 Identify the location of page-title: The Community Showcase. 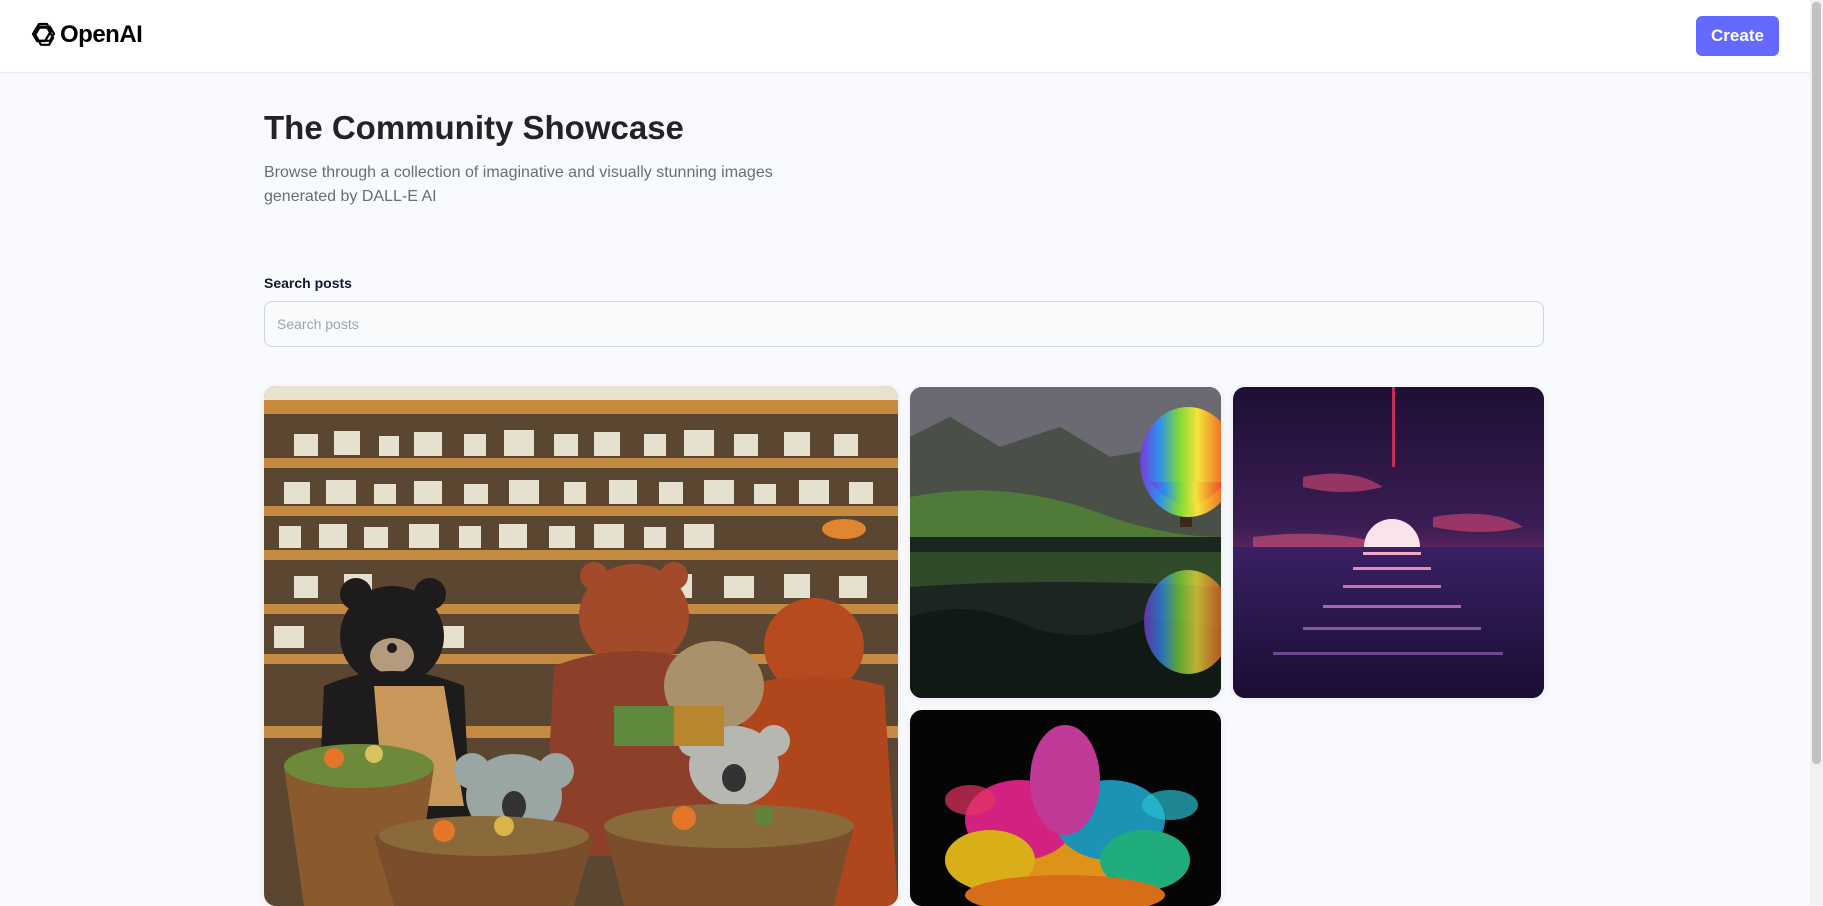
(474, 127).